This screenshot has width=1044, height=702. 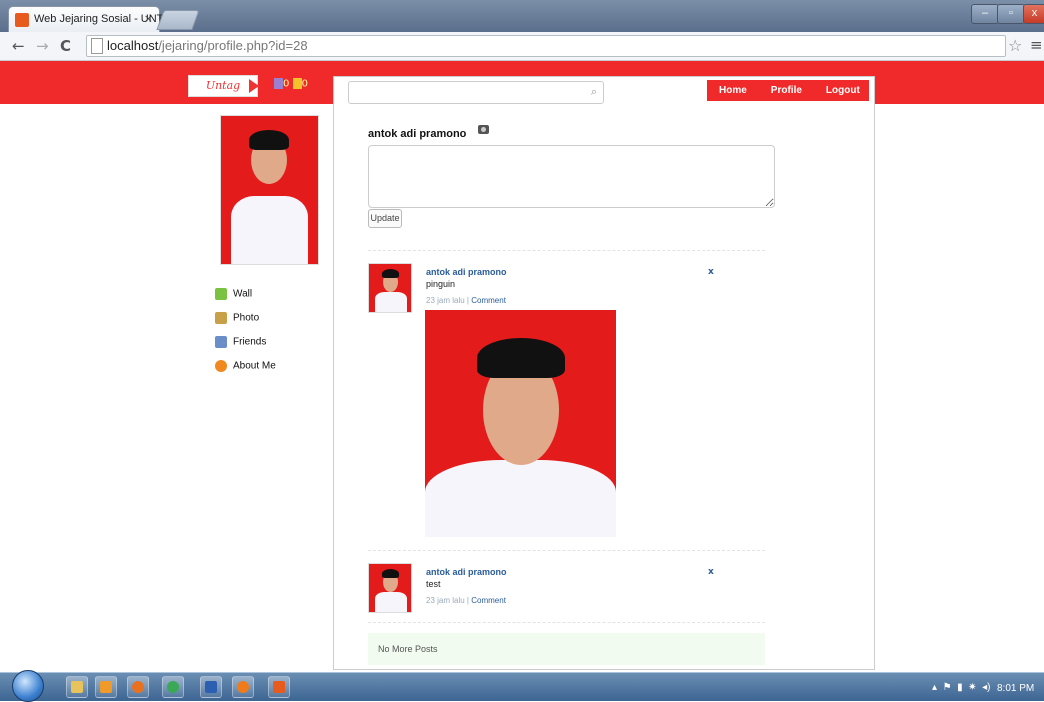 What do you see at coordinates (1015, 45) in the screenshot?
I see `bookmark-star-icon: ☆` at bounding box center [1015, 45].